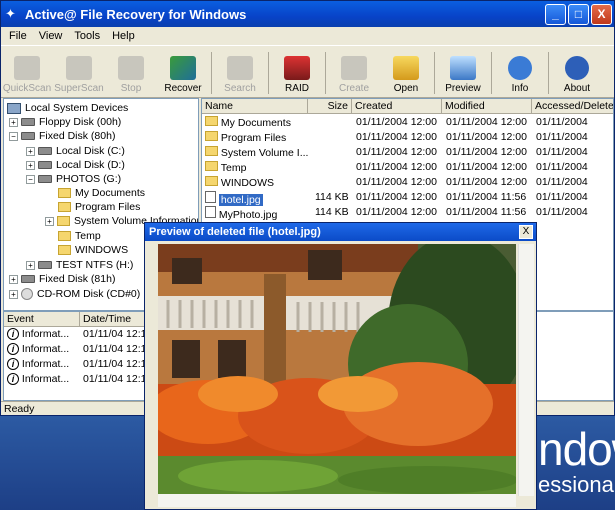  I want to click on tree-item-photos-g: − PHOTOS (G:), so click(73, 179).